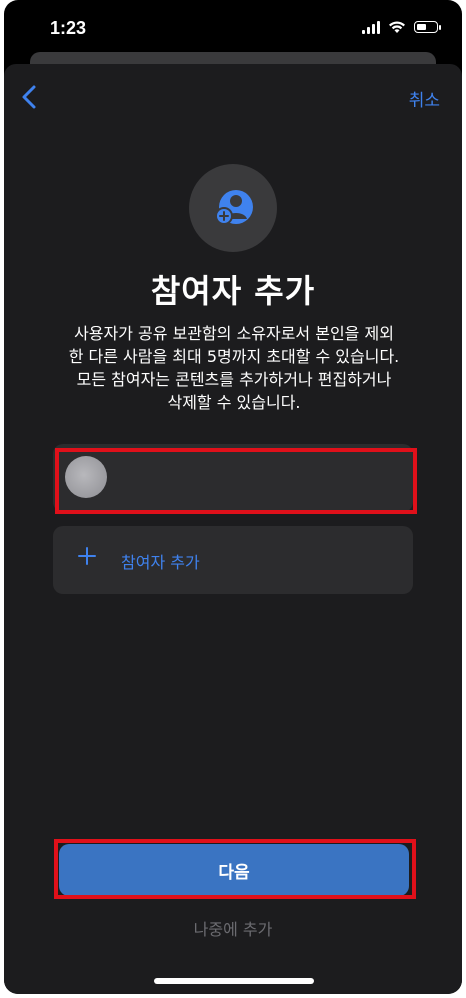 The image size is (466, 998). What do you see at coordinates (68, 28) in the screenshot?
I see `status-time: 1:23` at bounding box center [68, 28].